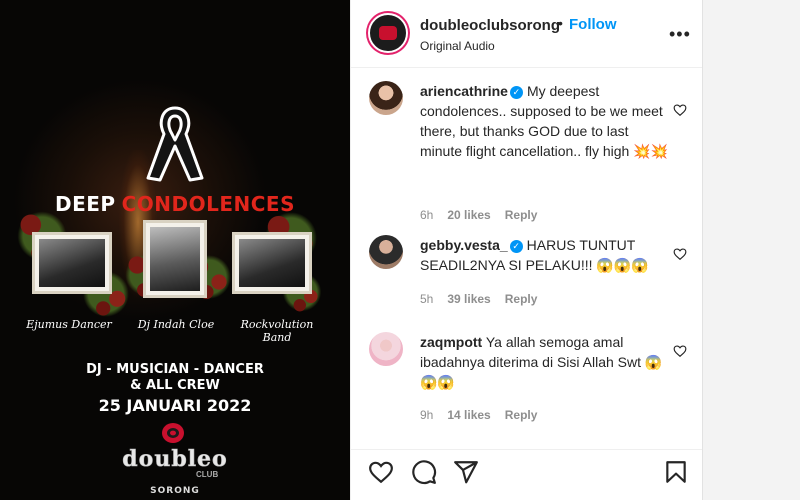  I want to click on club-logo-text: doubleo, so click(175, 459).